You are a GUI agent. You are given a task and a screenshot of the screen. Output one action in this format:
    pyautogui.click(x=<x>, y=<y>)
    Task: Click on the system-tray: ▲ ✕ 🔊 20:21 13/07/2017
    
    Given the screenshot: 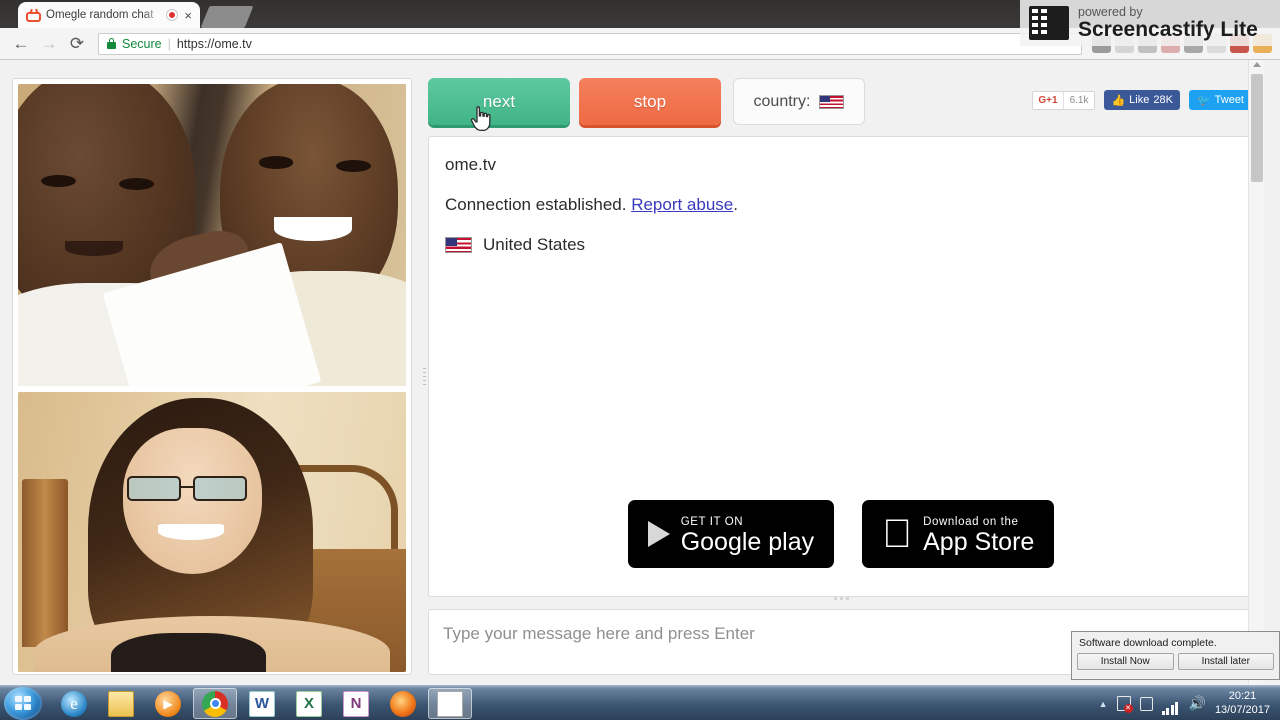 What is the action you would take?
    pyautogui.click(x=1187, y=703)
    